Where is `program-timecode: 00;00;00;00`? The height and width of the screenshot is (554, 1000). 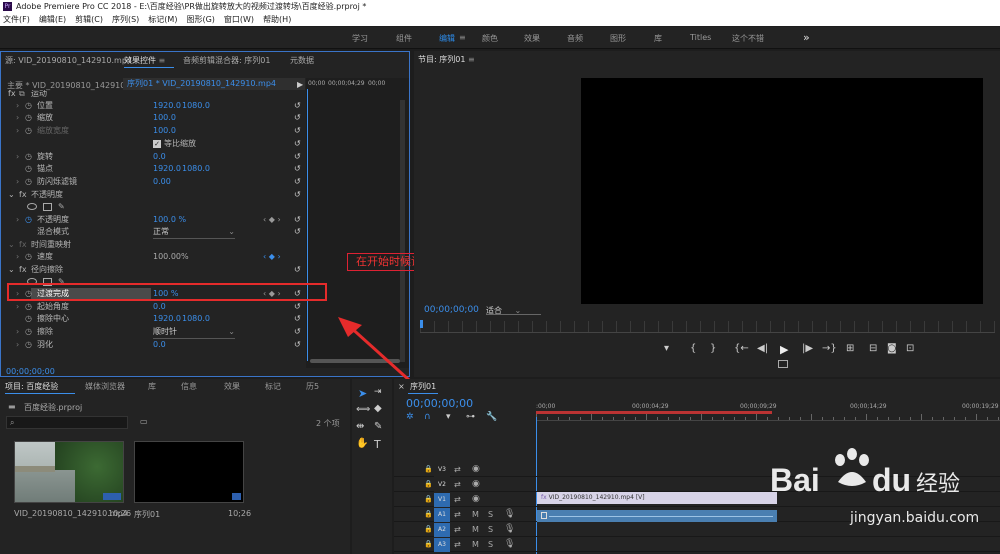 program-timecode: 00;00;00;00 is located at coordinates (451, 310).